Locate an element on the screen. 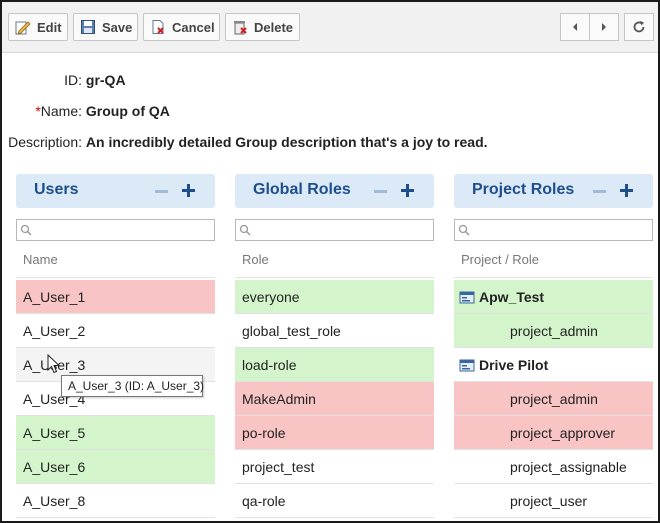 This screenshot has width=660, height=523. name-row: *Name: Group of QA is located at coordinates (86, 111).